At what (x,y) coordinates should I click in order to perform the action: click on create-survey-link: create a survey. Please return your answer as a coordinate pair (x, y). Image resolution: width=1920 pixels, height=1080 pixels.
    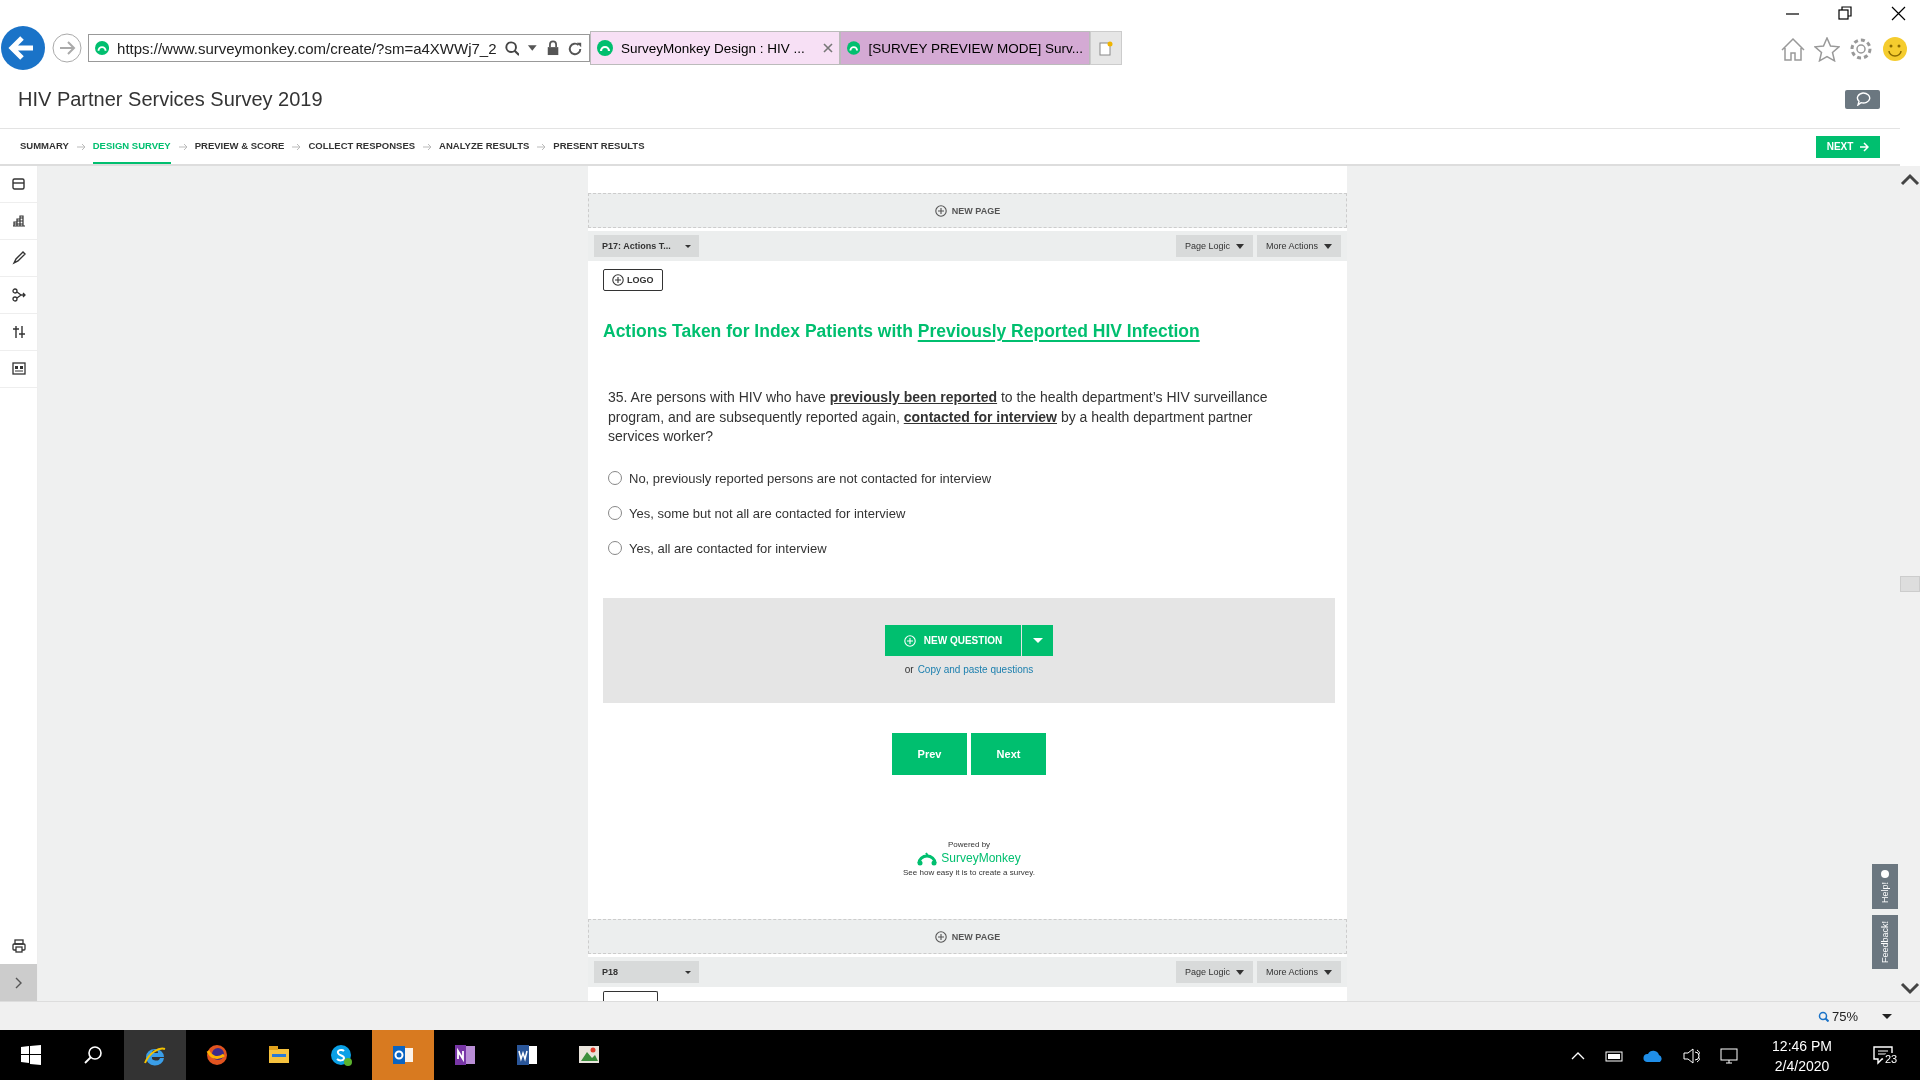
    Looking at the image, I should click on (1005, 872).